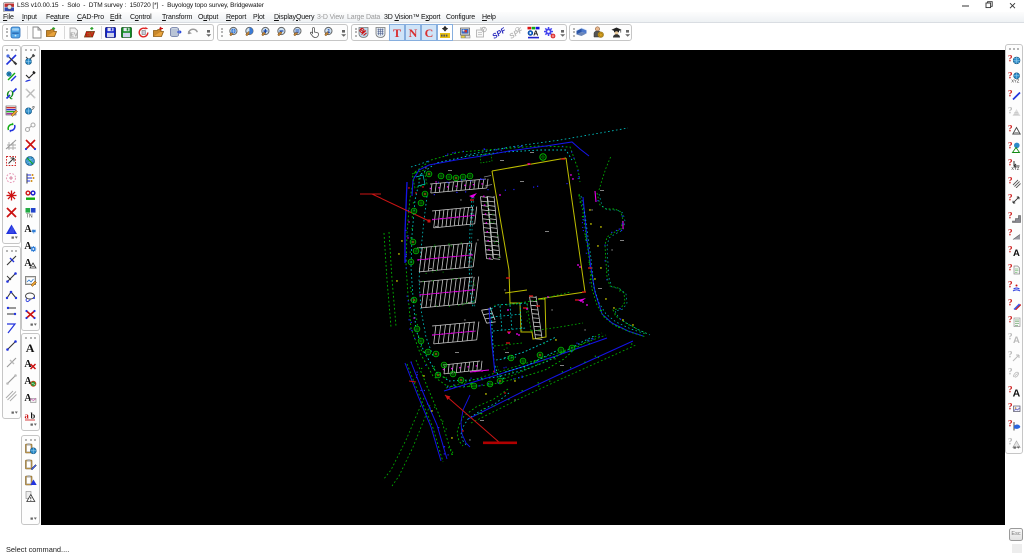 This screenshot has height=555, width=1024. Describe the element at coordinates (33, 416) in the screenshot. I see `svg-text: b` at that location.